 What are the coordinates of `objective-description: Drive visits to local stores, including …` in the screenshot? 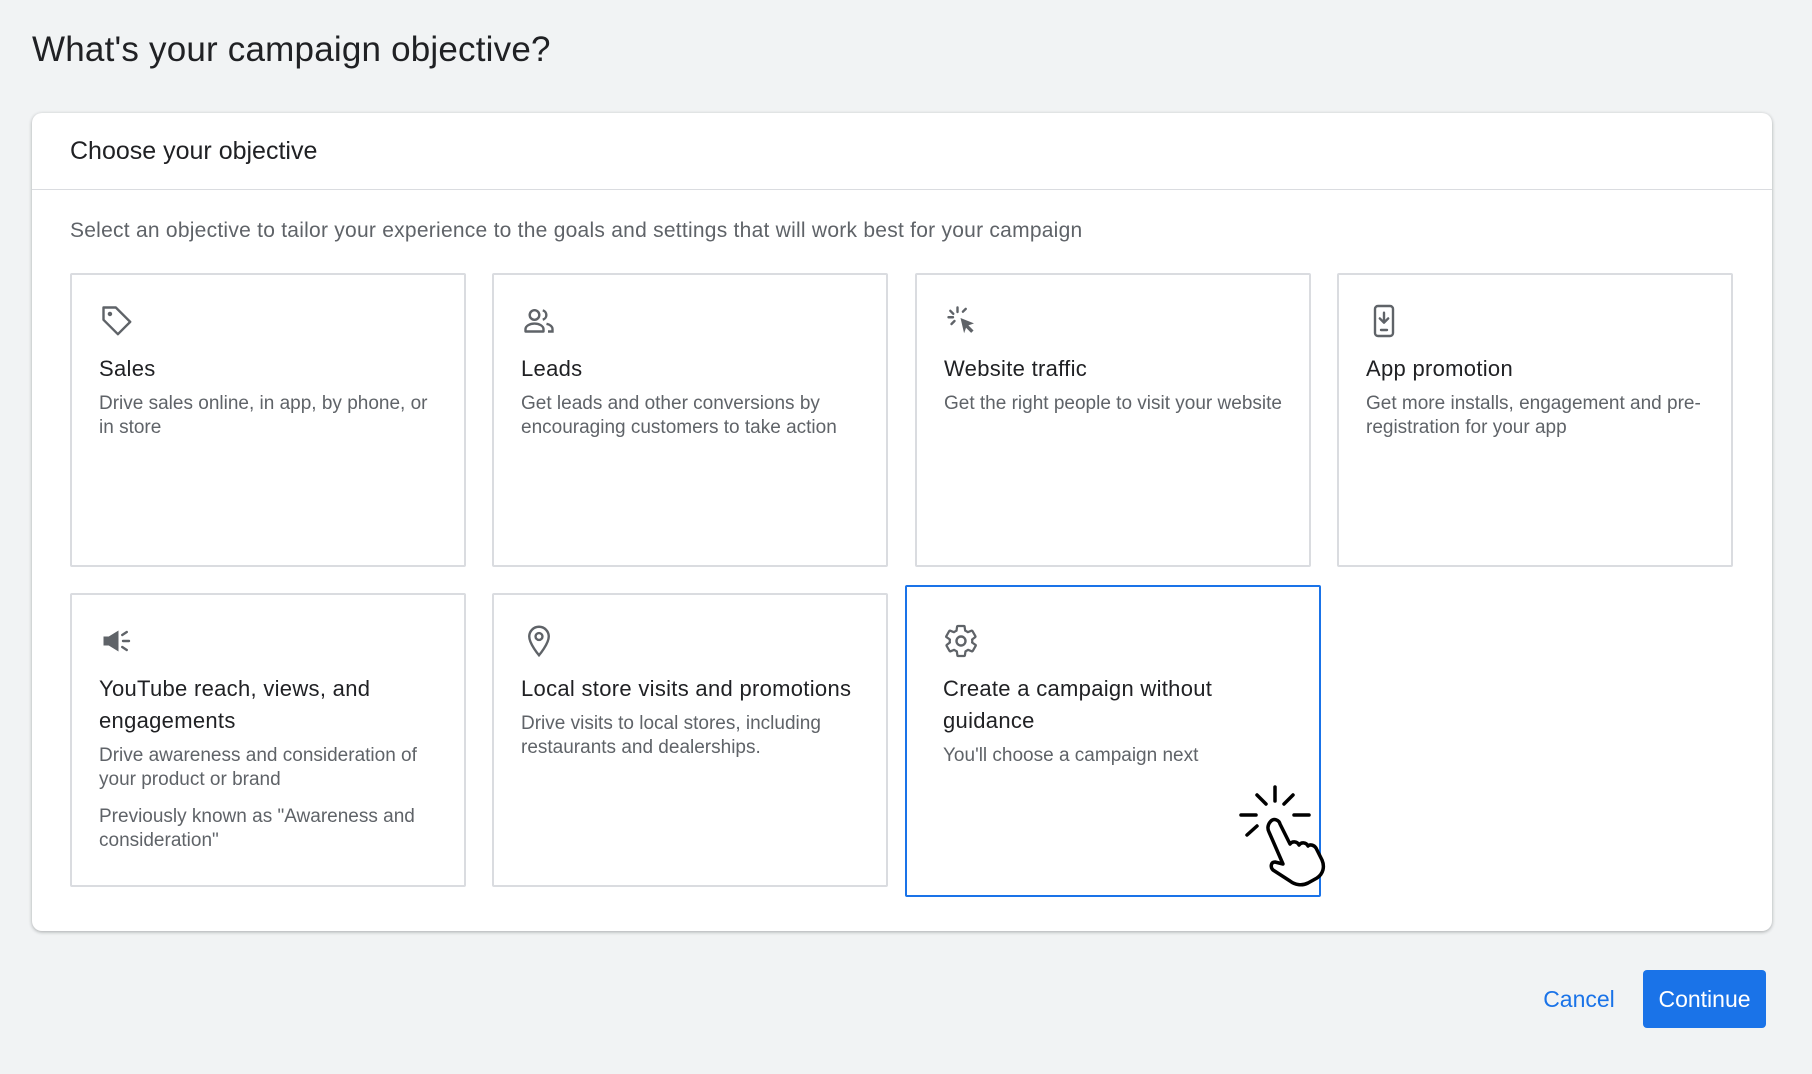 It's located at (671, 735).